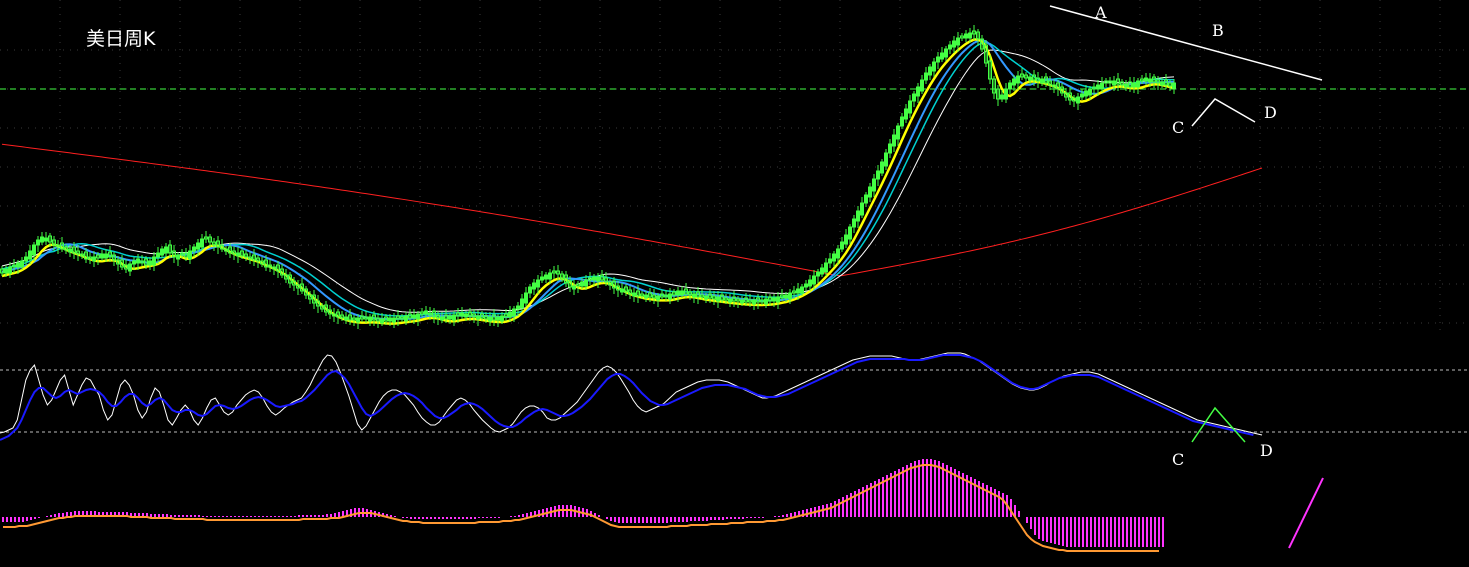 The height and width of the screenshot is (567, 1469). What do you see at coordinates (1306, 513) in the screenshot?
I see `macd-trend-stroke` at bounding box center [1306, 513].